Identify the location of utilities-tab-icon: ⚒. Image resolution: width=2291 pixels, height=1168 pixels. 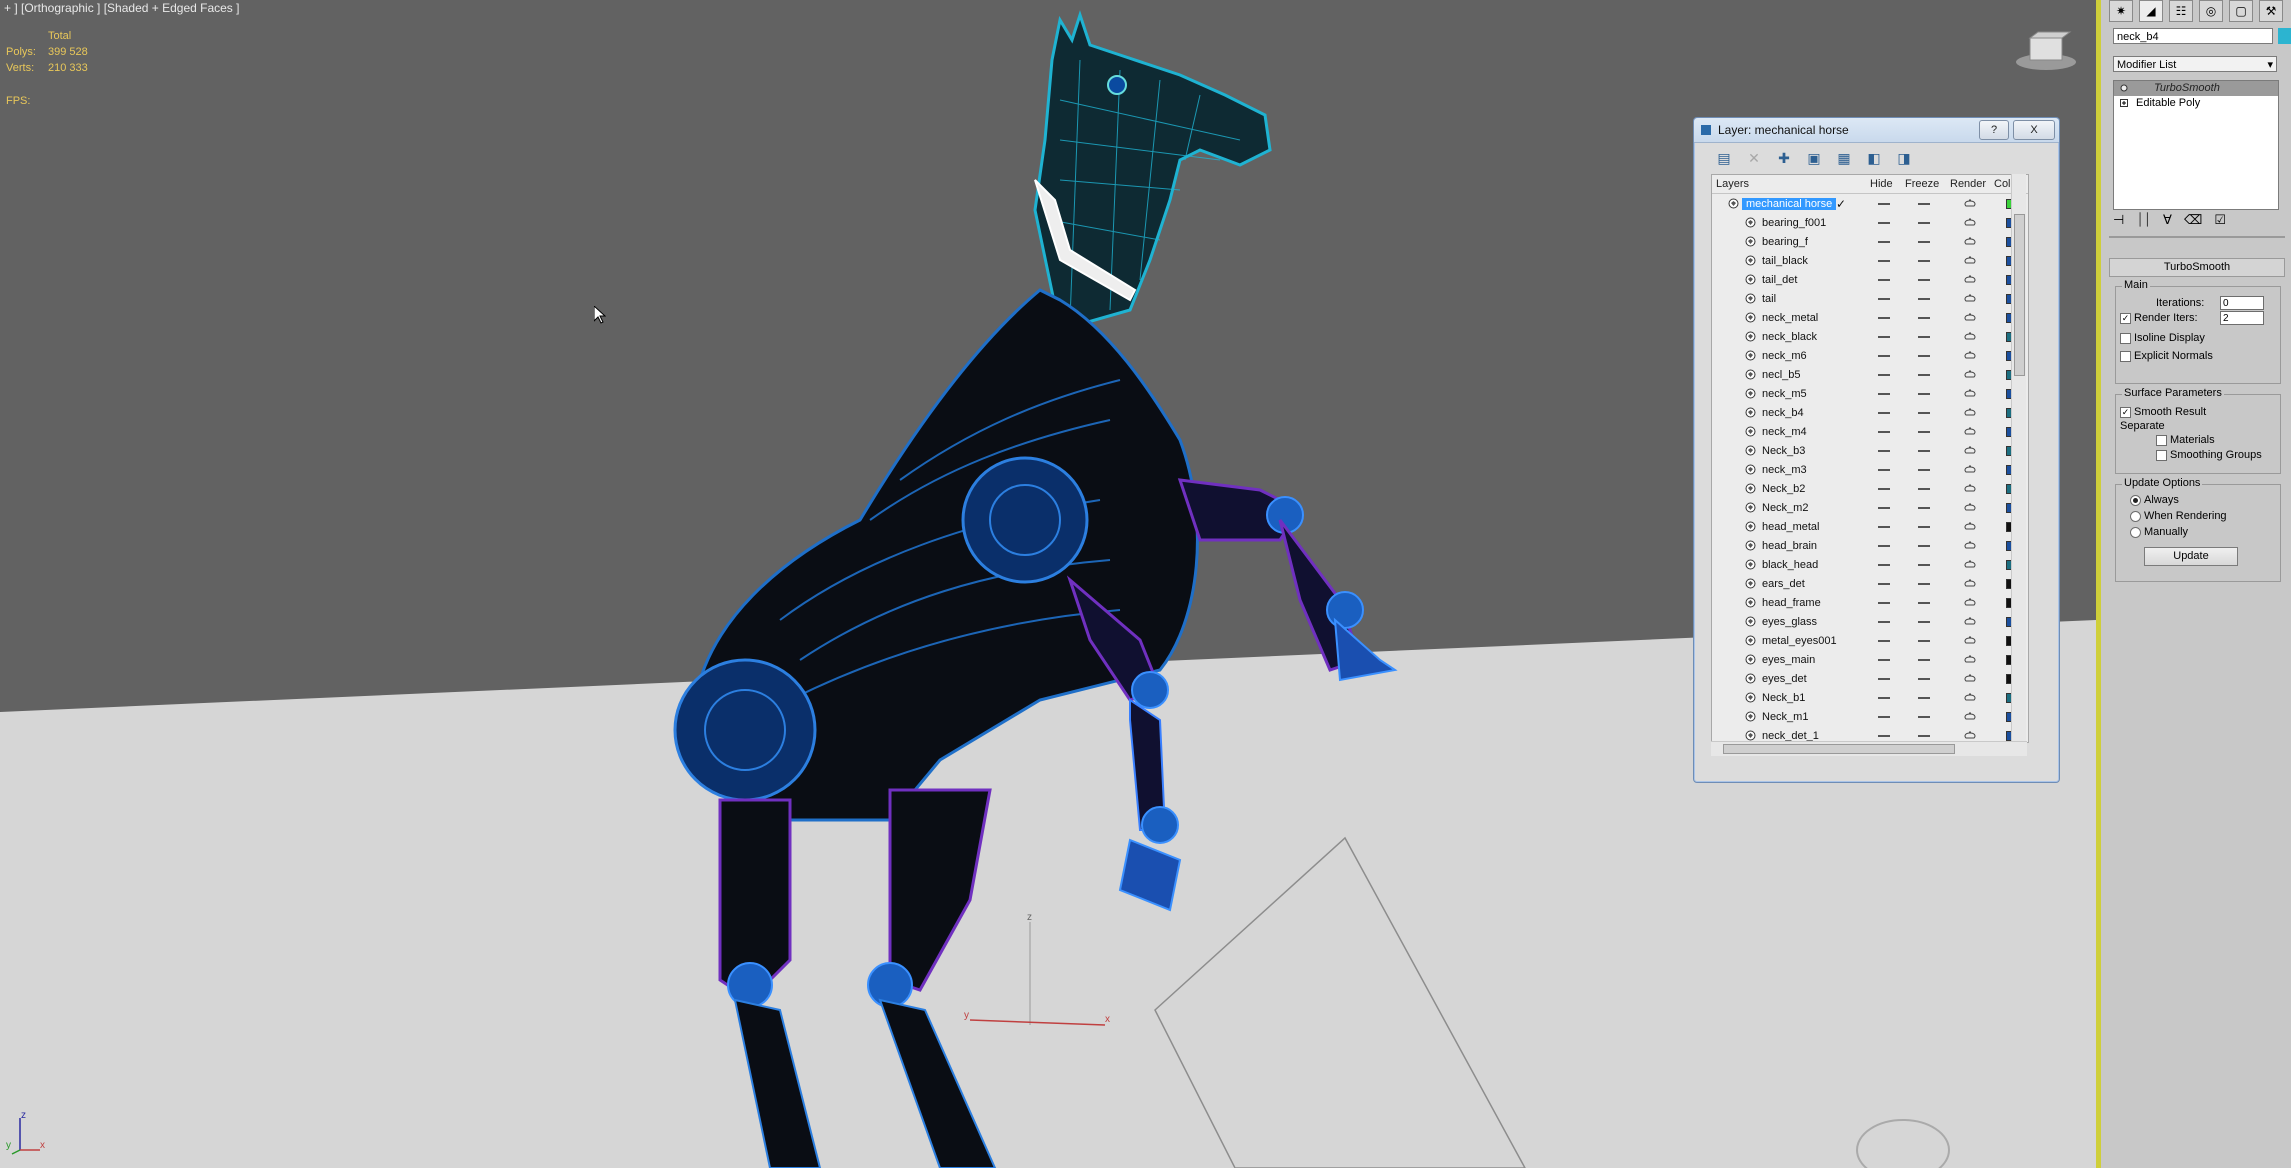
(2271, 11).